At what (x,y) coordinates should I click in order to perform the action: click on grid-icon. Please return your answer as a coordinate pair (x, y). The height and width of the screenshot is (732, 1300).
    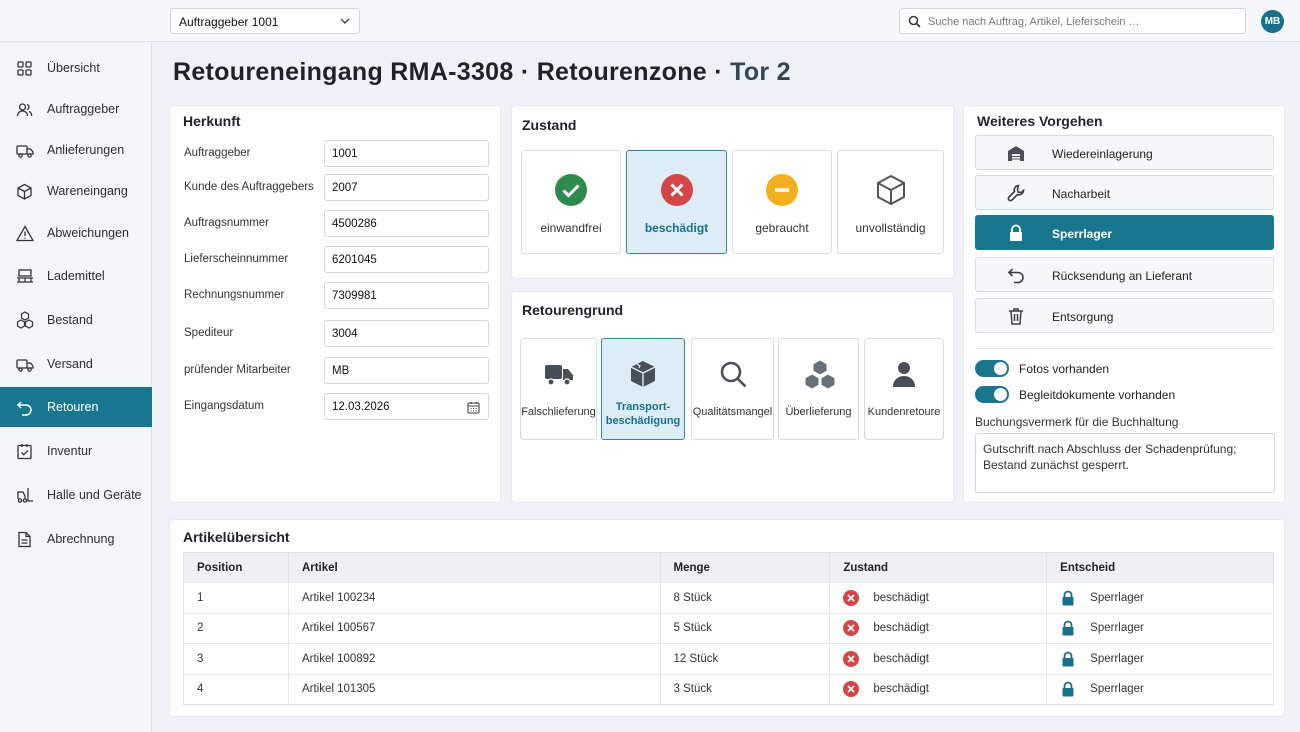
    Looking at the image, I should click on (24, 68).